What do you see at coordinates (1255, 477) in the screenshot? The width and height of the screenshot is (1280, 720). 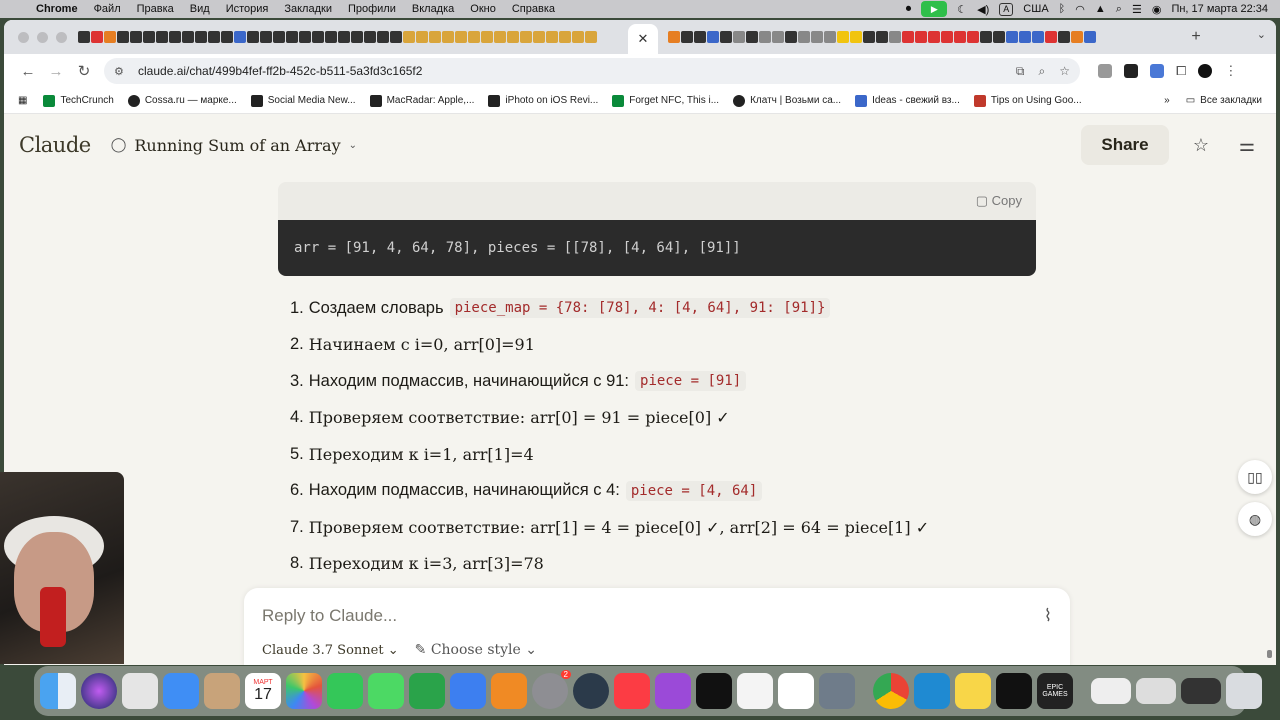 I see `book-icon: ▯▯` at bounding box center [1255, 477].